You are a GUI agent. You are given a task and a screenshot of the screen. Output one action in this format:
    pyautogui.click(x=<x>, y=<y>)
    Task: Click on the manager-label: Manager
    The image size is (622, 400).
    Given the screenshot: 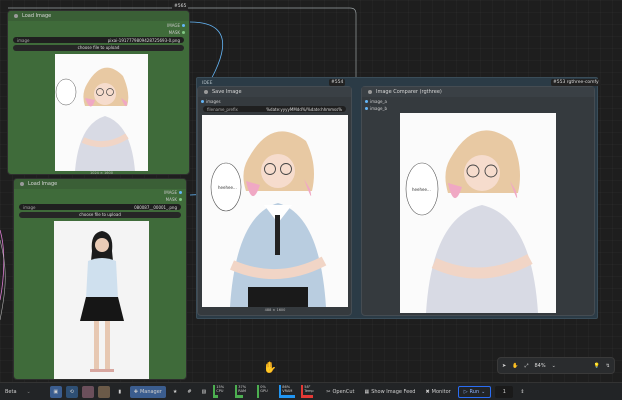 What is the action you would take?
    pyautogui.click(x=150, y=391)
    